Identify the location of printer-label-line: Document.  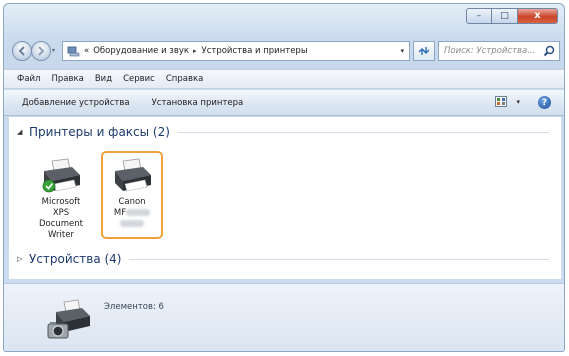
(61, 224).